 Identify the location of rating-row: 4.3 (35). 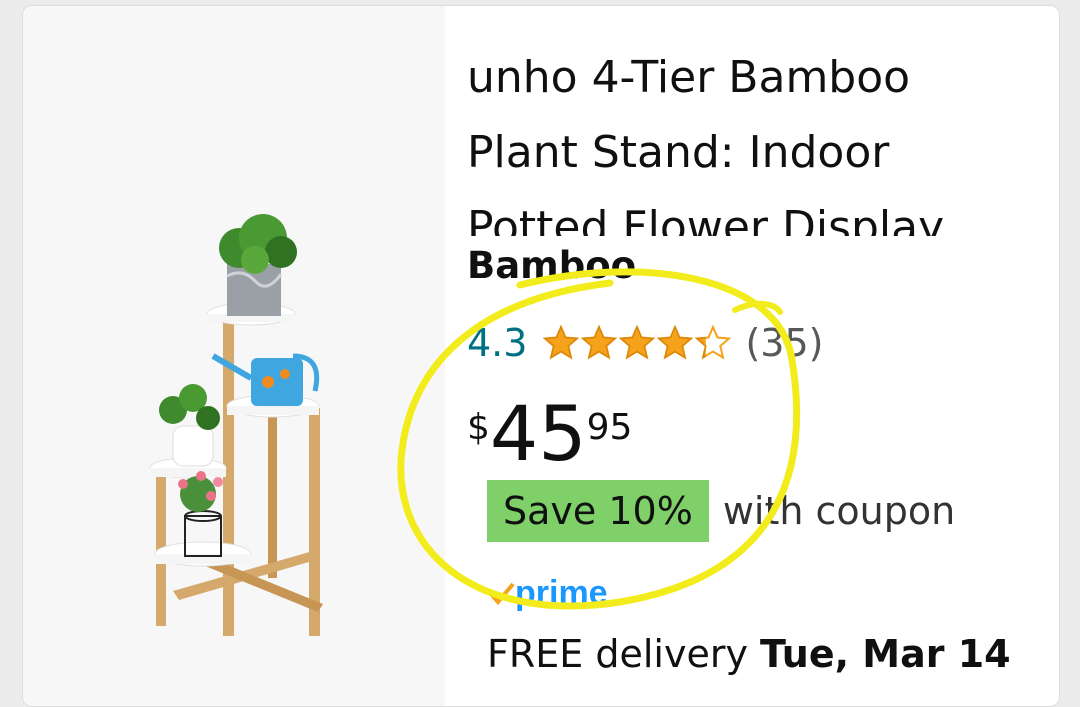
(645, 343).